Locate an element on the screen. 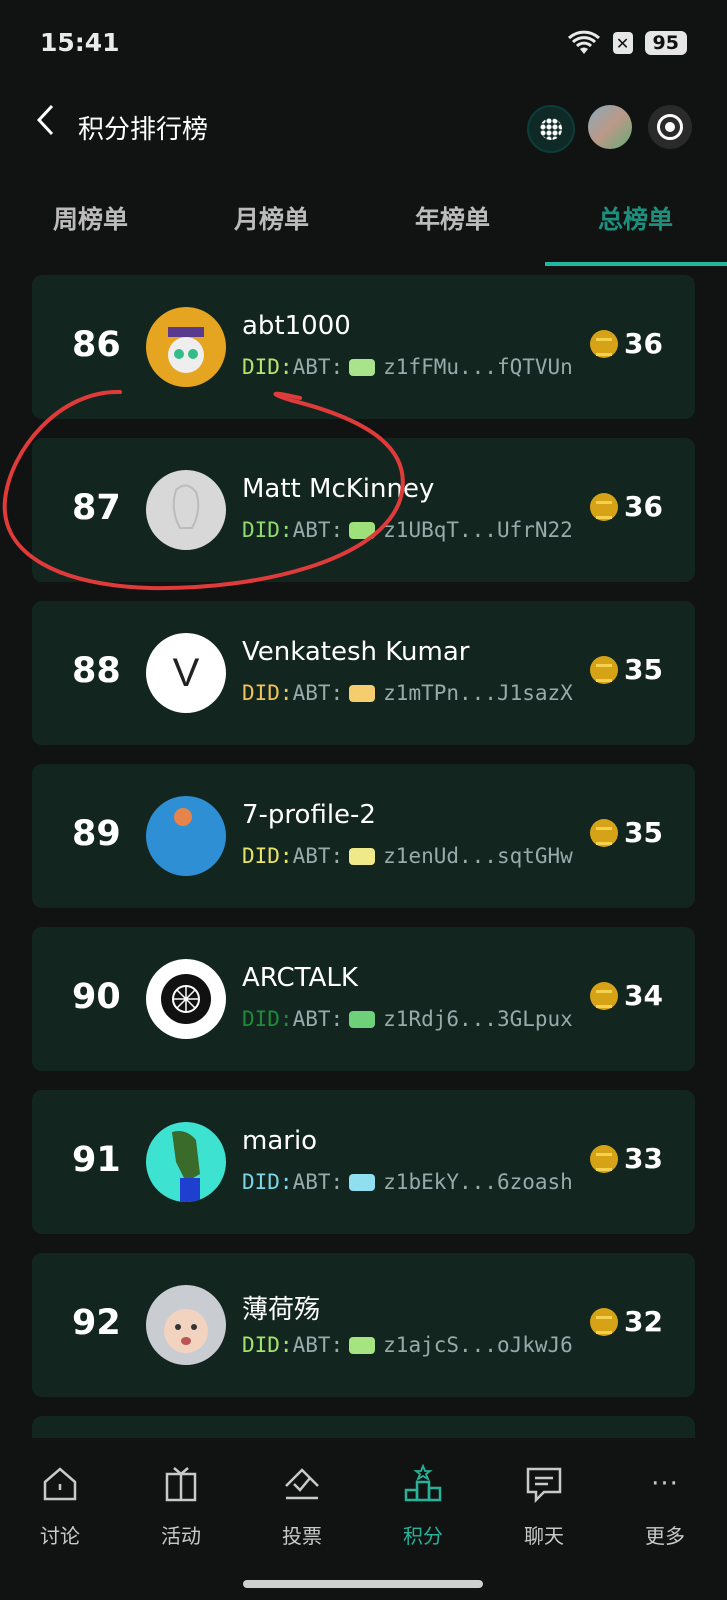 The image size is (727, 1600). nav-chat: 聊天 is located at coordinates (544, 1504).